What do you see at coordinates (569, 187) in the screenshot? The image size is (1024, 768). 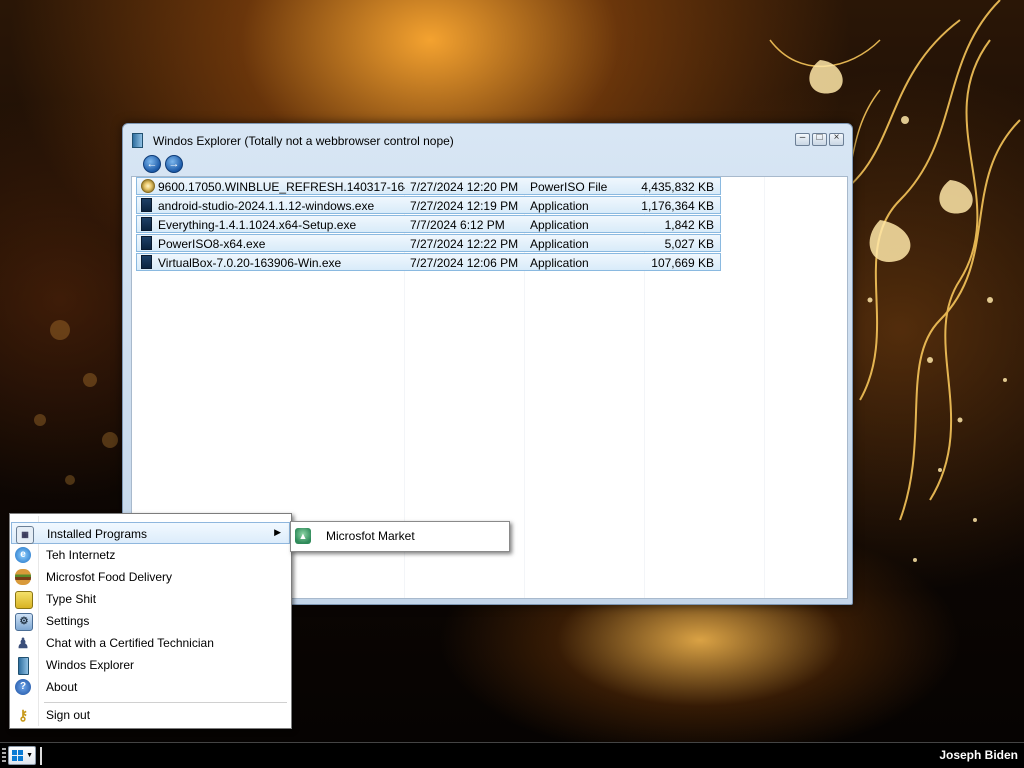 I see `file-type: PowerISO File` at bounding box center [569, 187].